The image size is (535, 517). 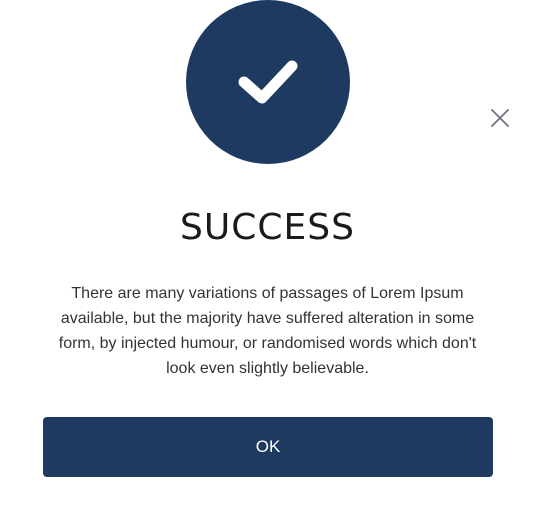 I want to click on close-icon, so click(x=500, y=120).